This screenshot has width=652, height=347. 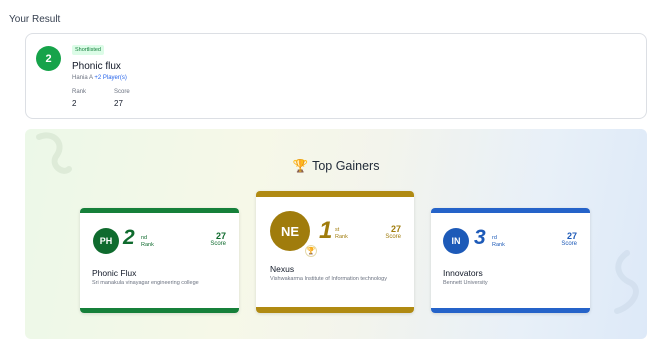 What do you see at coordinates (96, 66) in the screenshot?
I see `team-name: Phonic flux` at bounding box center [96, 66].